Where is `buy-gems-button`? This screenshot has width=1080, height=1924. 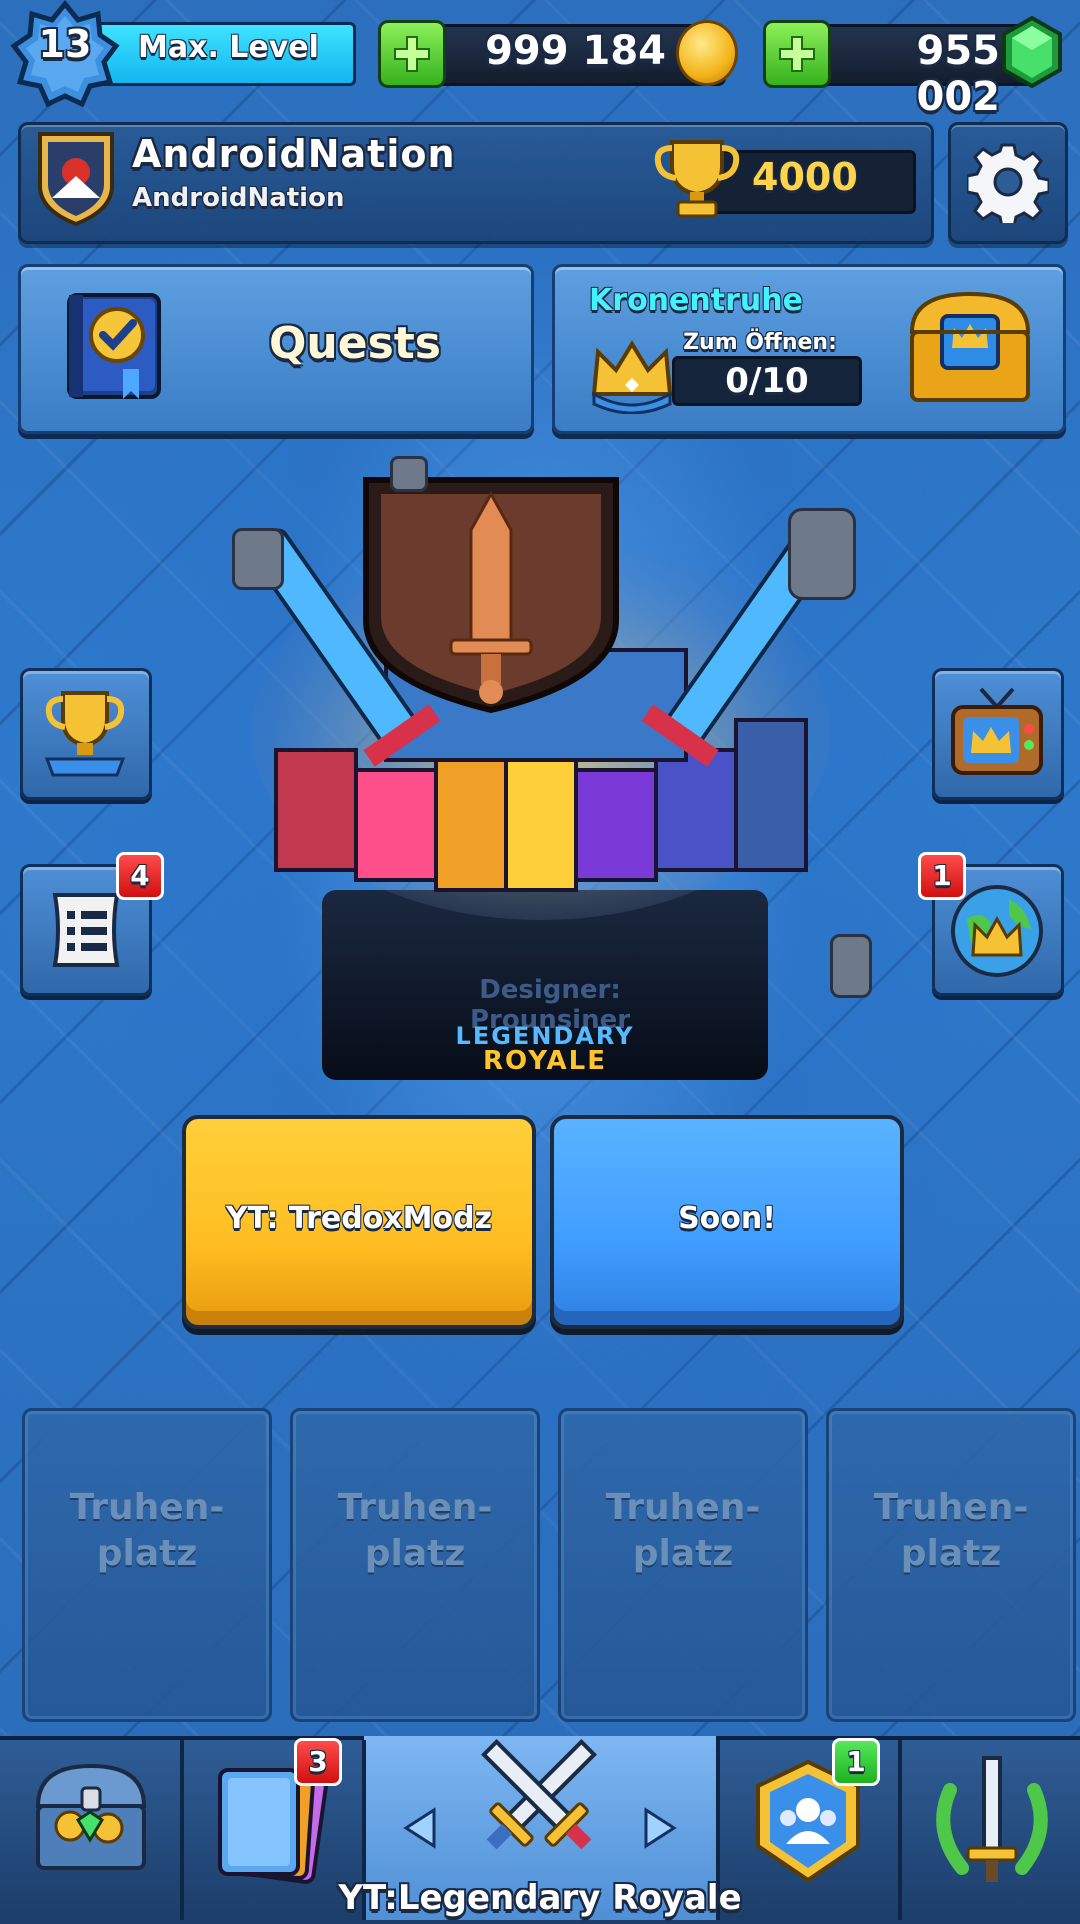 buy-gems-button is located at coordinates (797, 54).